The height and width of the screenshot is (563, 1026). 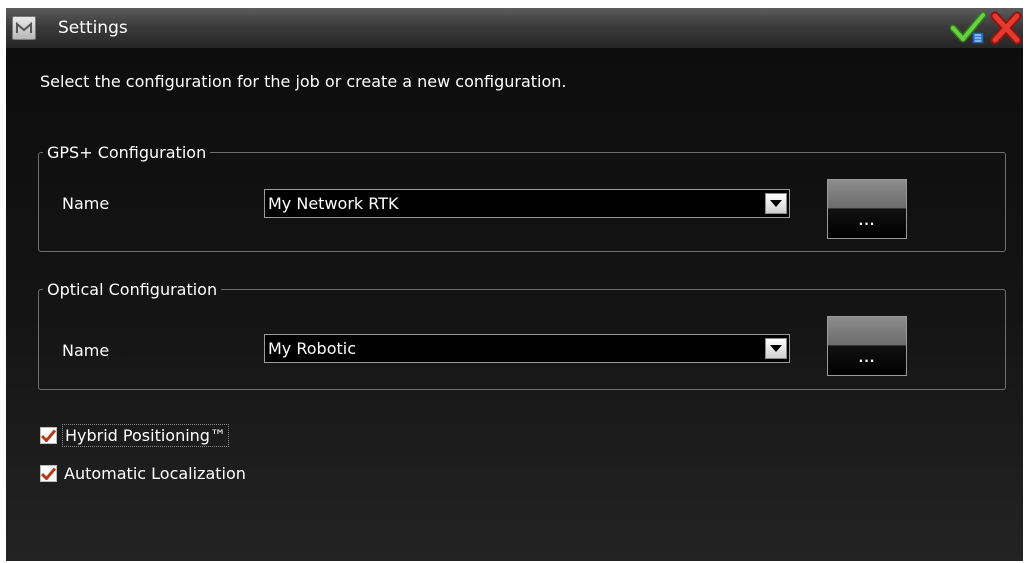 I want to click on automatic-localization-option: Automatic Localization, so click(x=144, y=473).